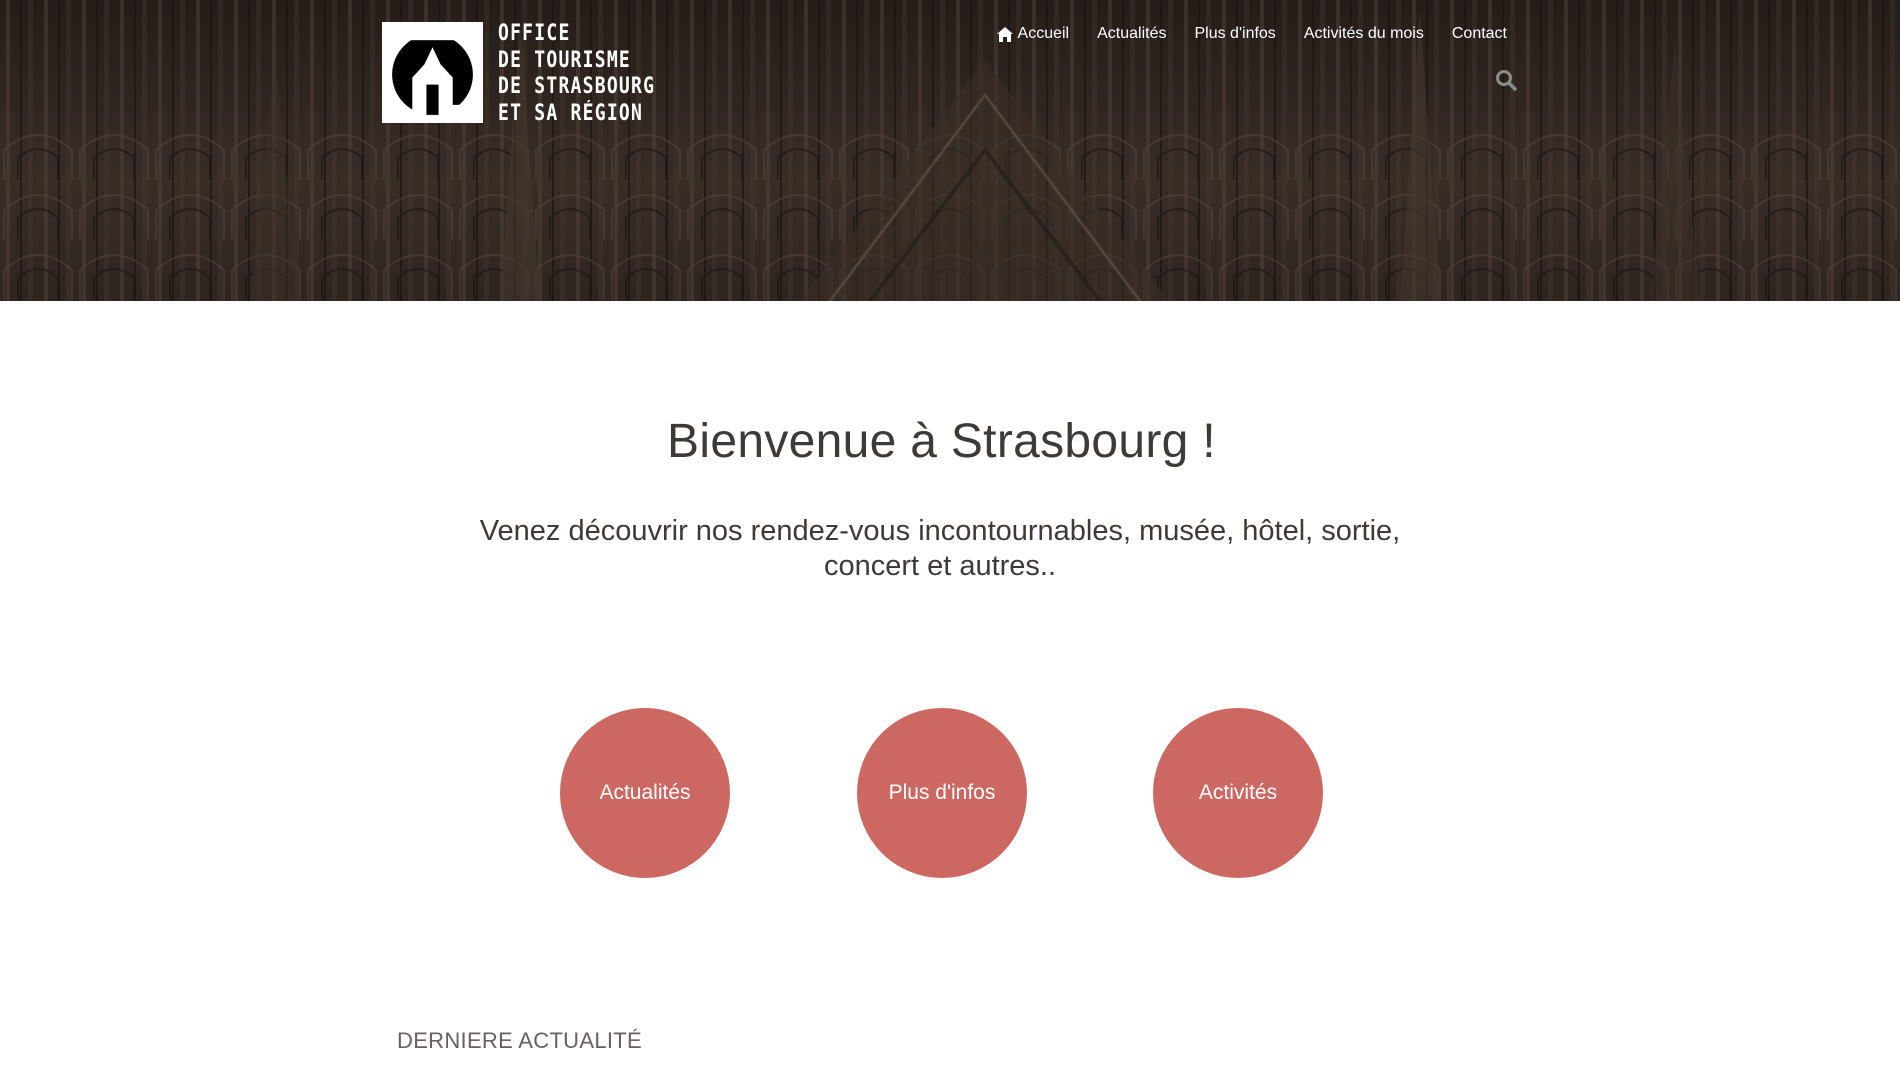 This screenshot has height=1080, width=1900. I want to click on subtitle-line-2: concert et autres.., so click(940, 566).